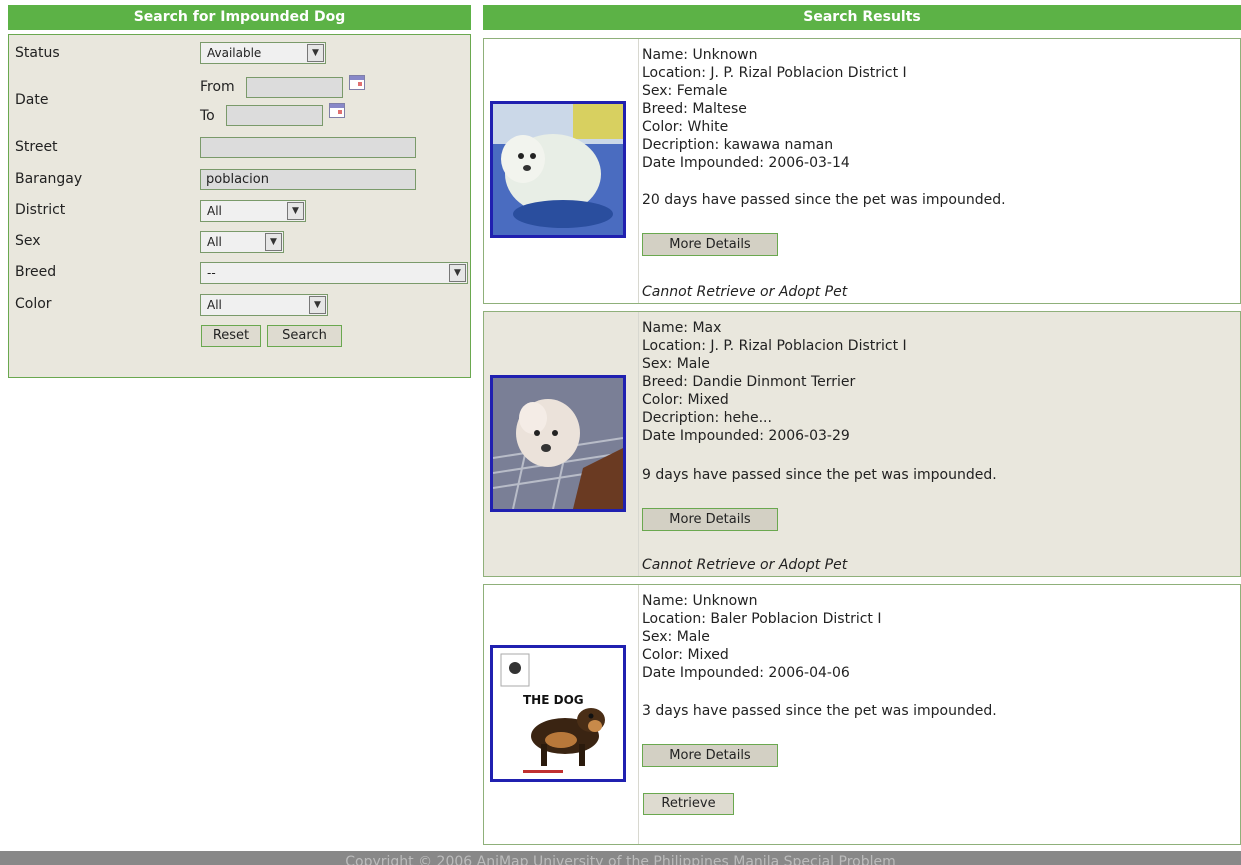 The width and height of the screenshot is (1241, 865). What do you see at coordinates (308, 147) in the screenshot?
I see `street-input` at bounding box center [308, 147].